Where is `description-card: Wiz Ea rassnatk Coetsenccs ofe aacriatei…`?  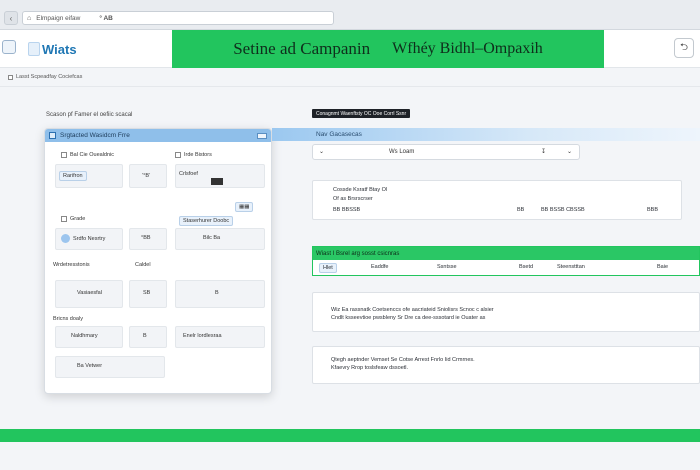
description-card: Wiz Ea rassnatk Coetsenccs ofe aacriatei… is located at coordinates (506, 312).